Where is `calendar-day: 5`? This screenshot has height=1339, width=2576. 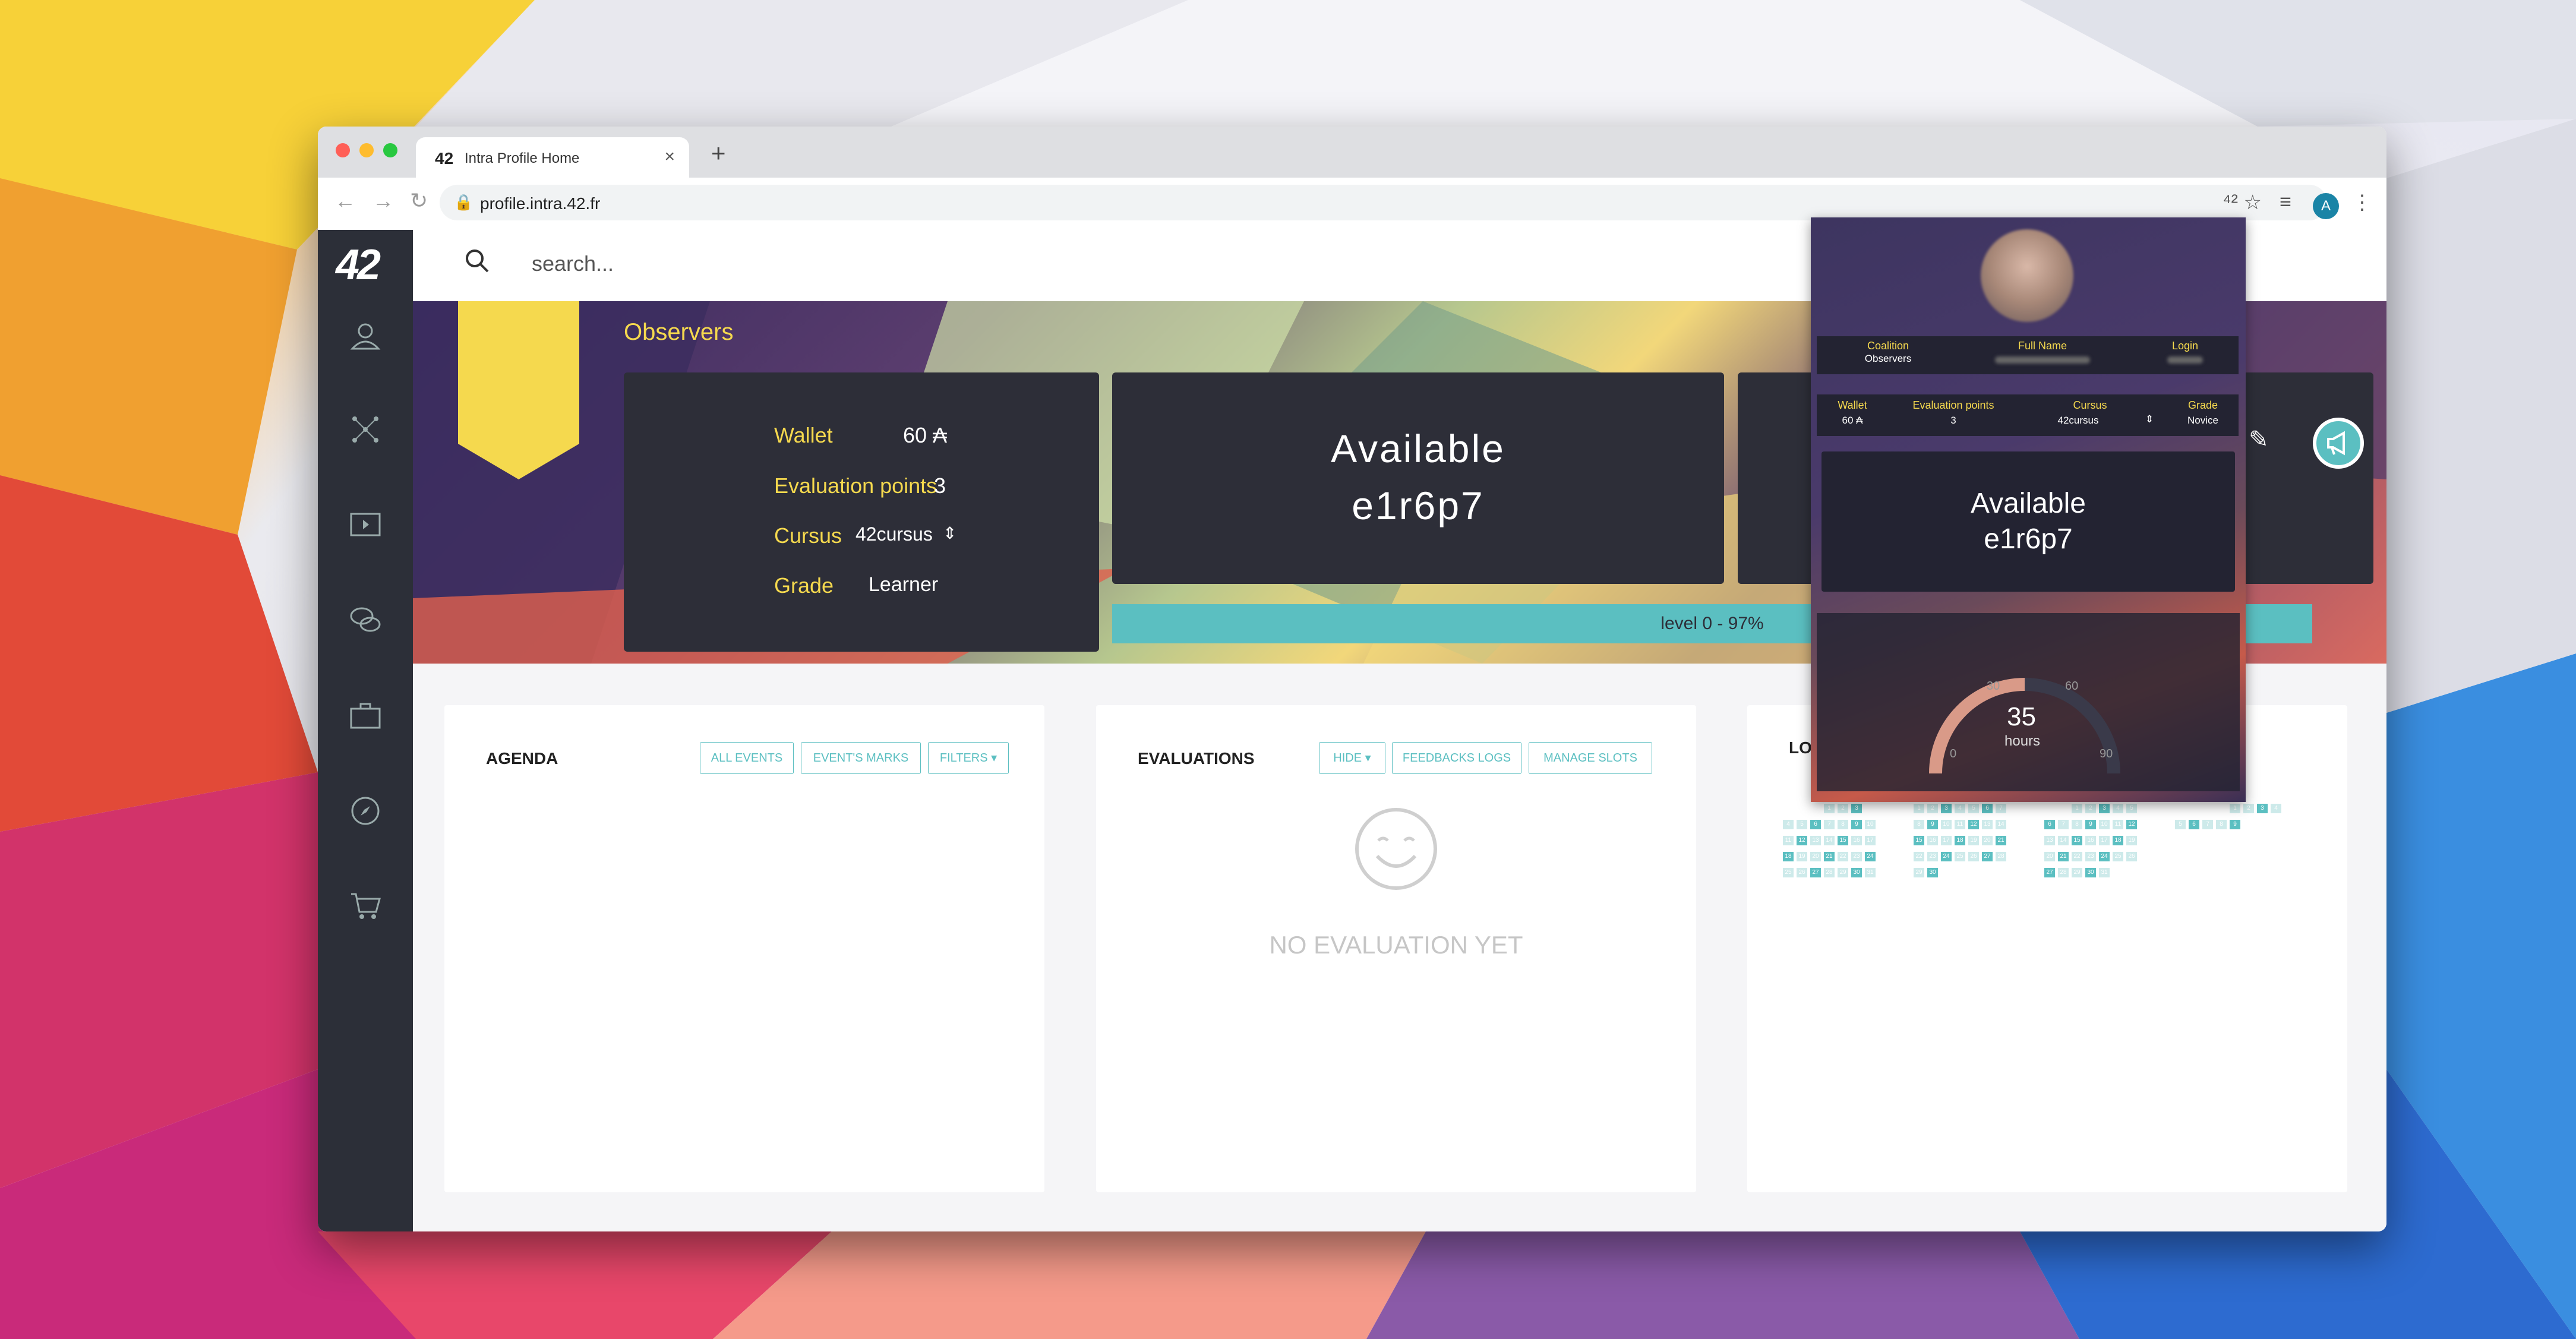
calendar-day: 5 is located at coordinates (2131, 808).